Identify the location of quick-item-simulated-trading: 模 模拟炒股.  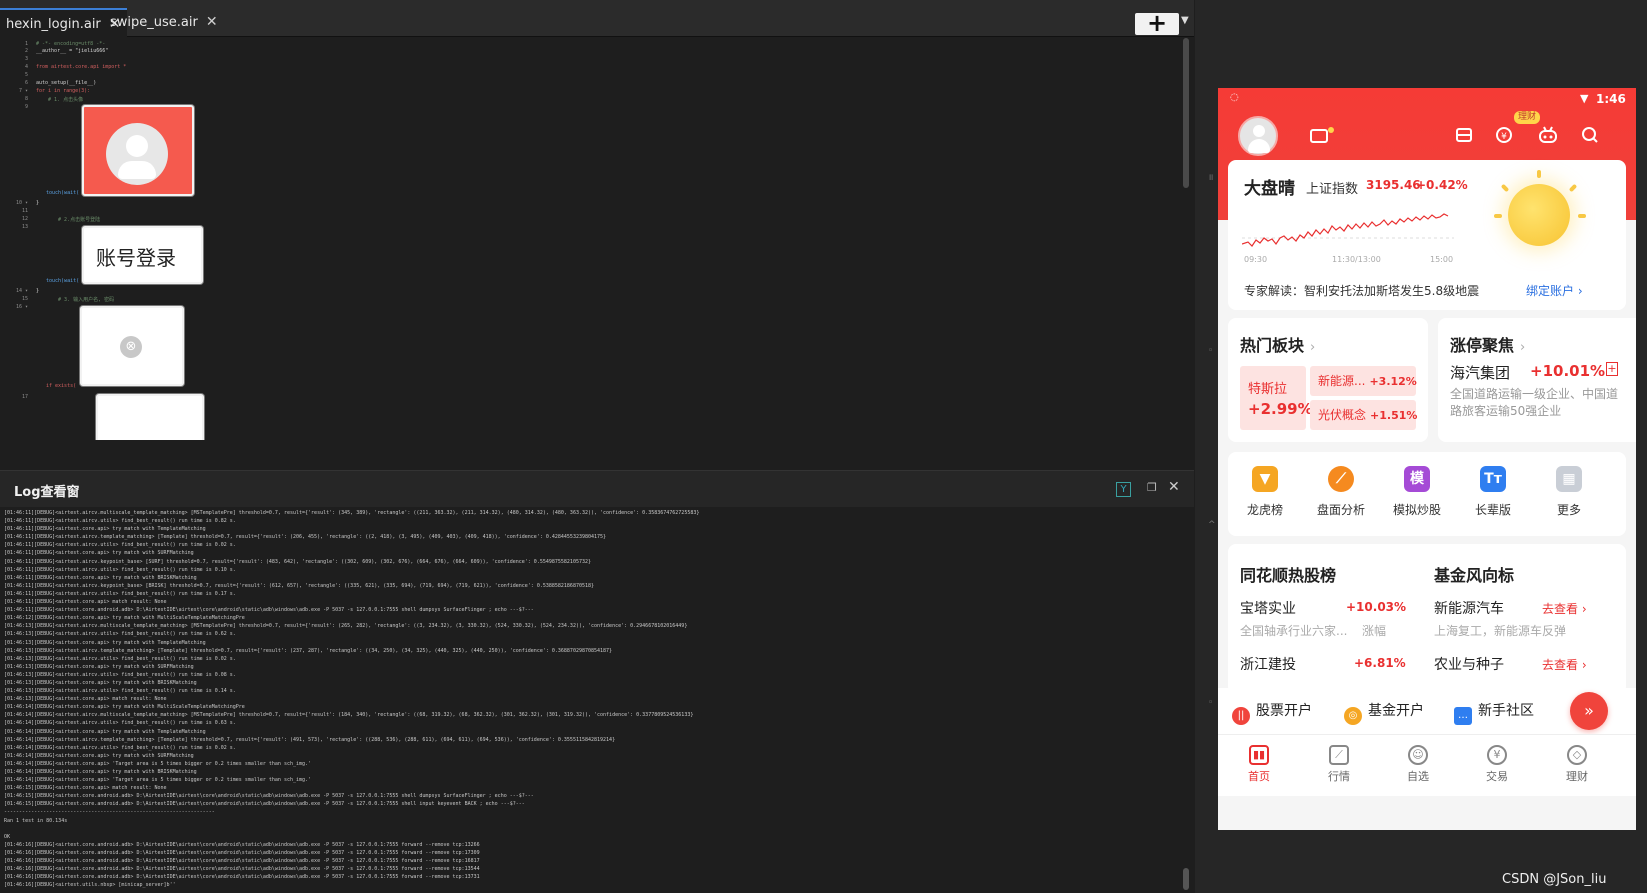
(1417, 492).